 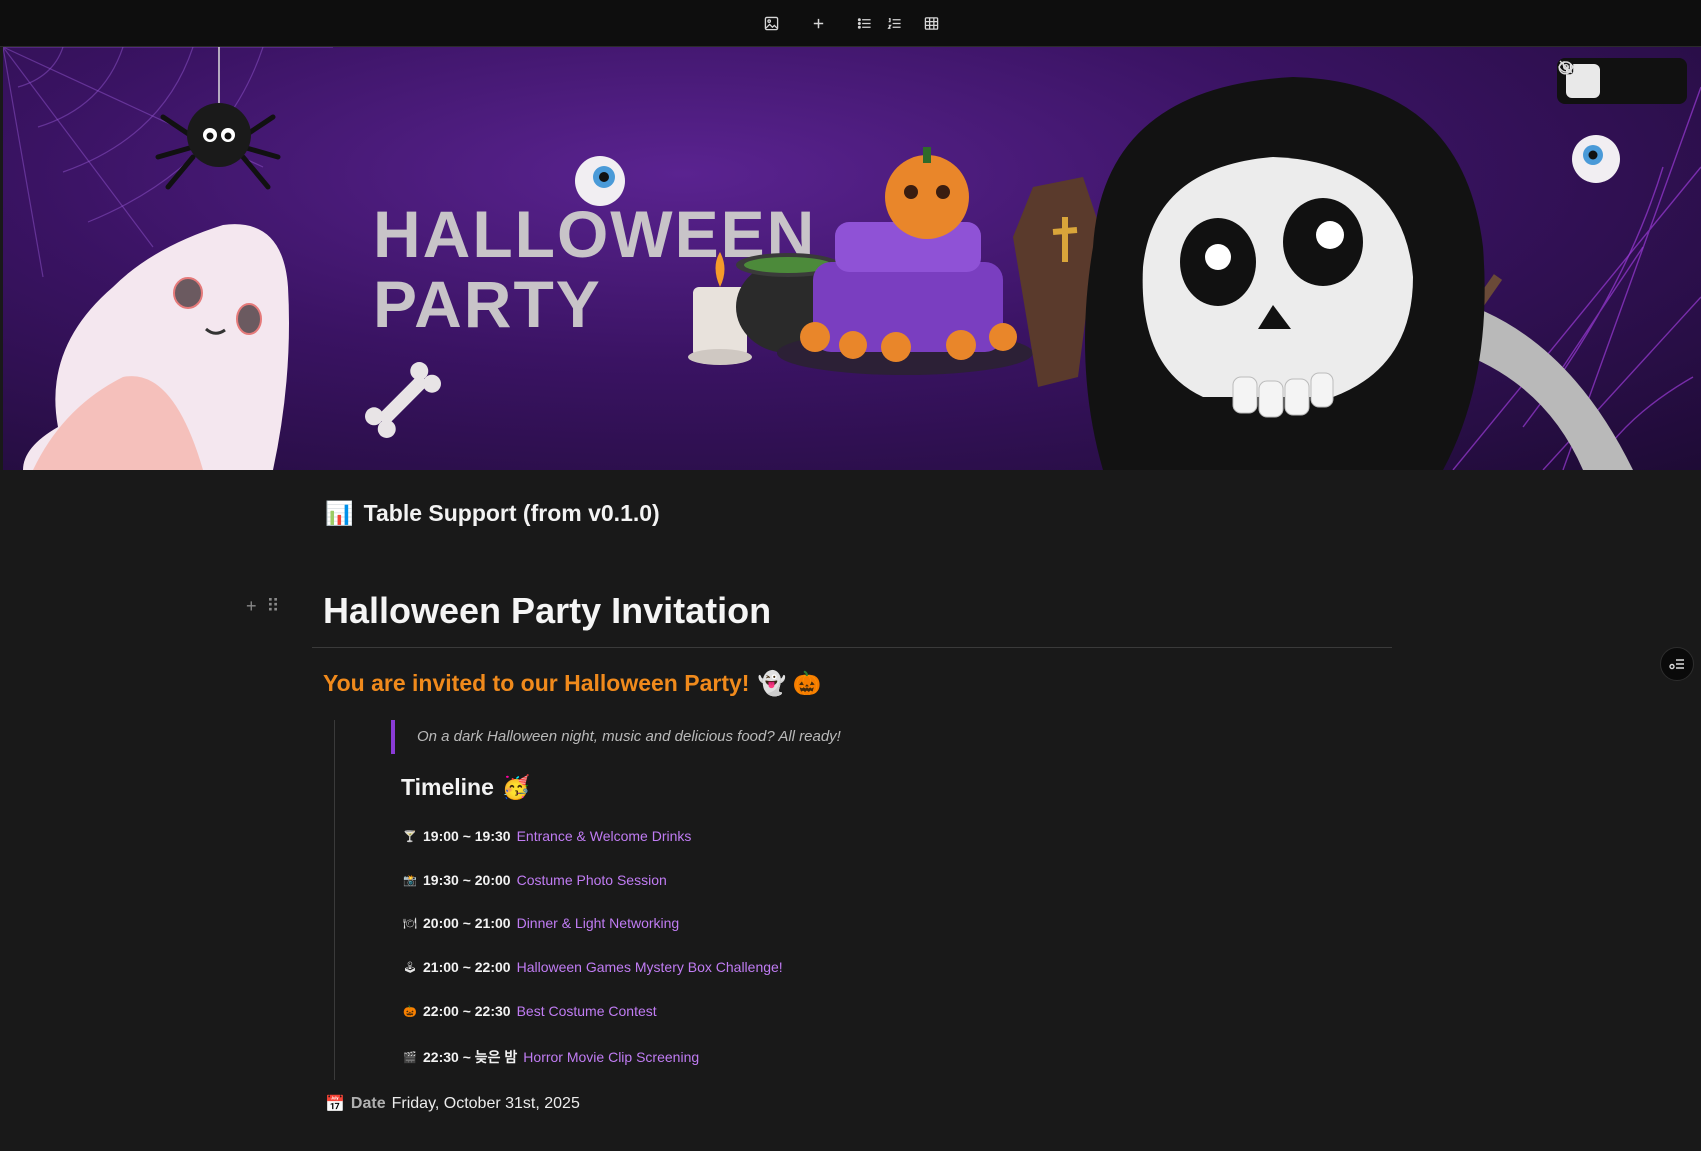 I want to click on eye-off-icon, so click(x=1598, y=79).